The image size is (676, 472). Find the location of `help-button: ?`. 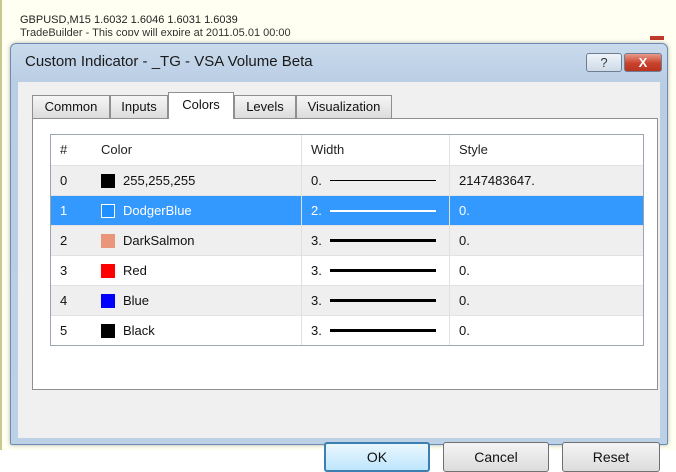

help-button: ? is located at coordinates (604, 62).